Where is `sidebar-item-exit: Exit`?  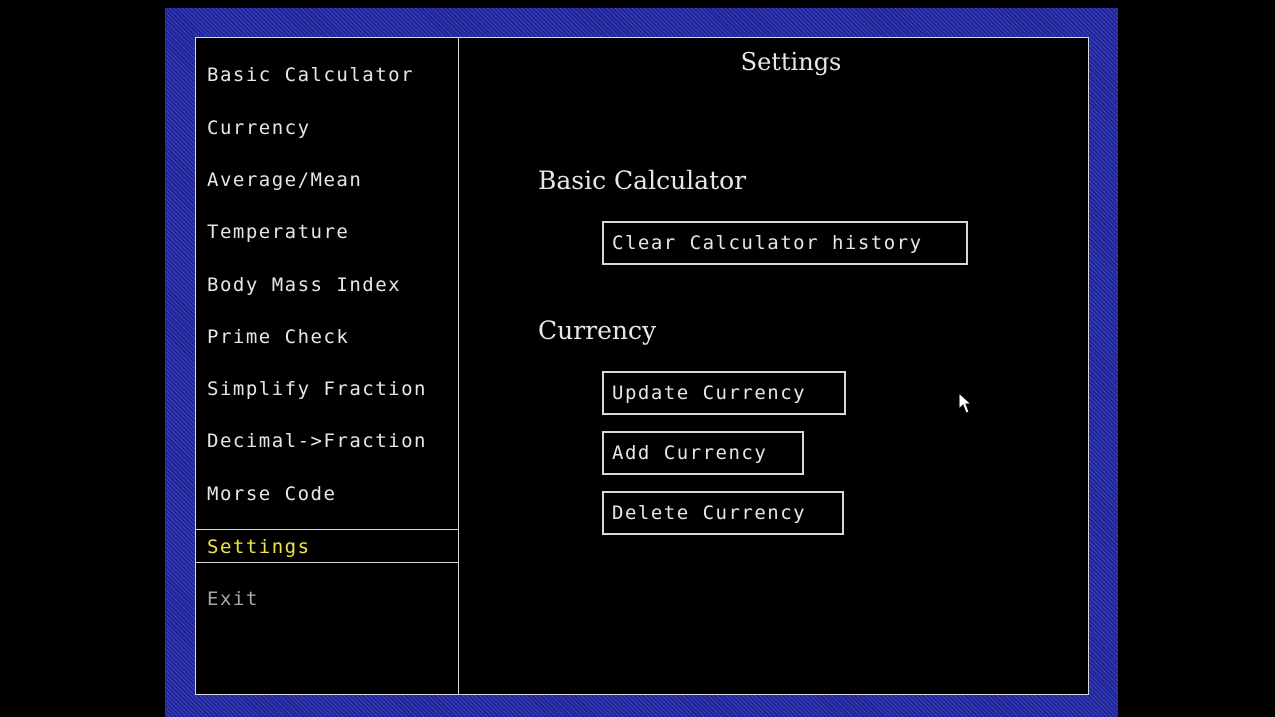
sidebar-item-exit: Exit is located at coordinates (327, 599).